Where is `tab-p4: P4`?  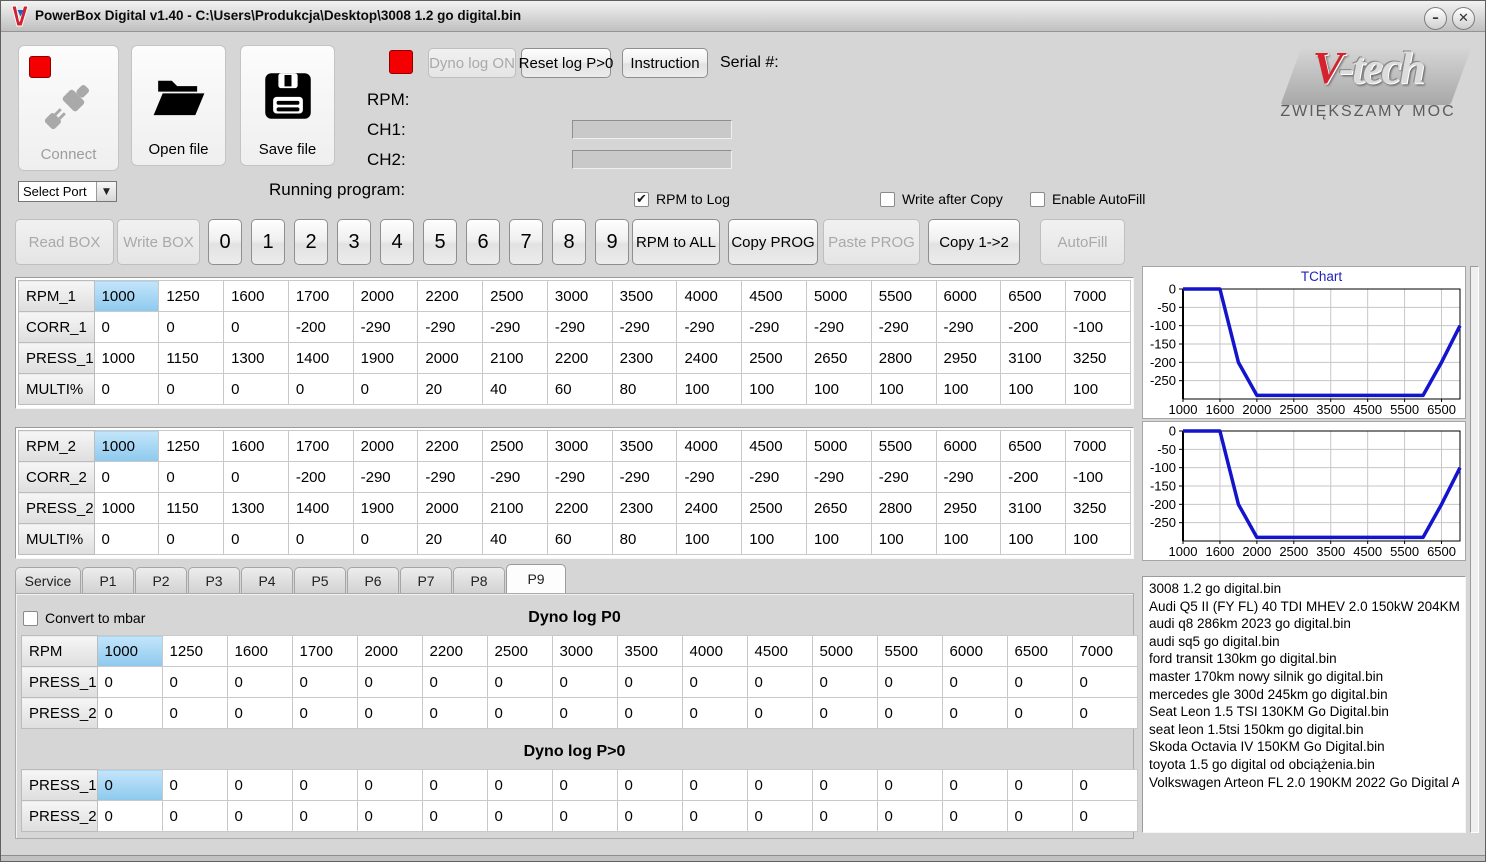
tab-p4: P4 is located at coordinates (267, 580).